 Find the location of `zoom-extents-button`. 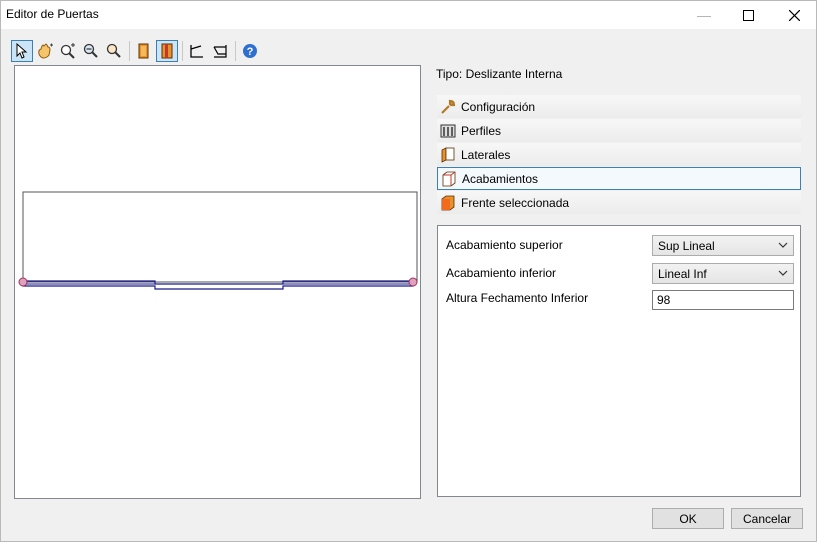

zoom-extents-button is located at coordinates (114, 51).